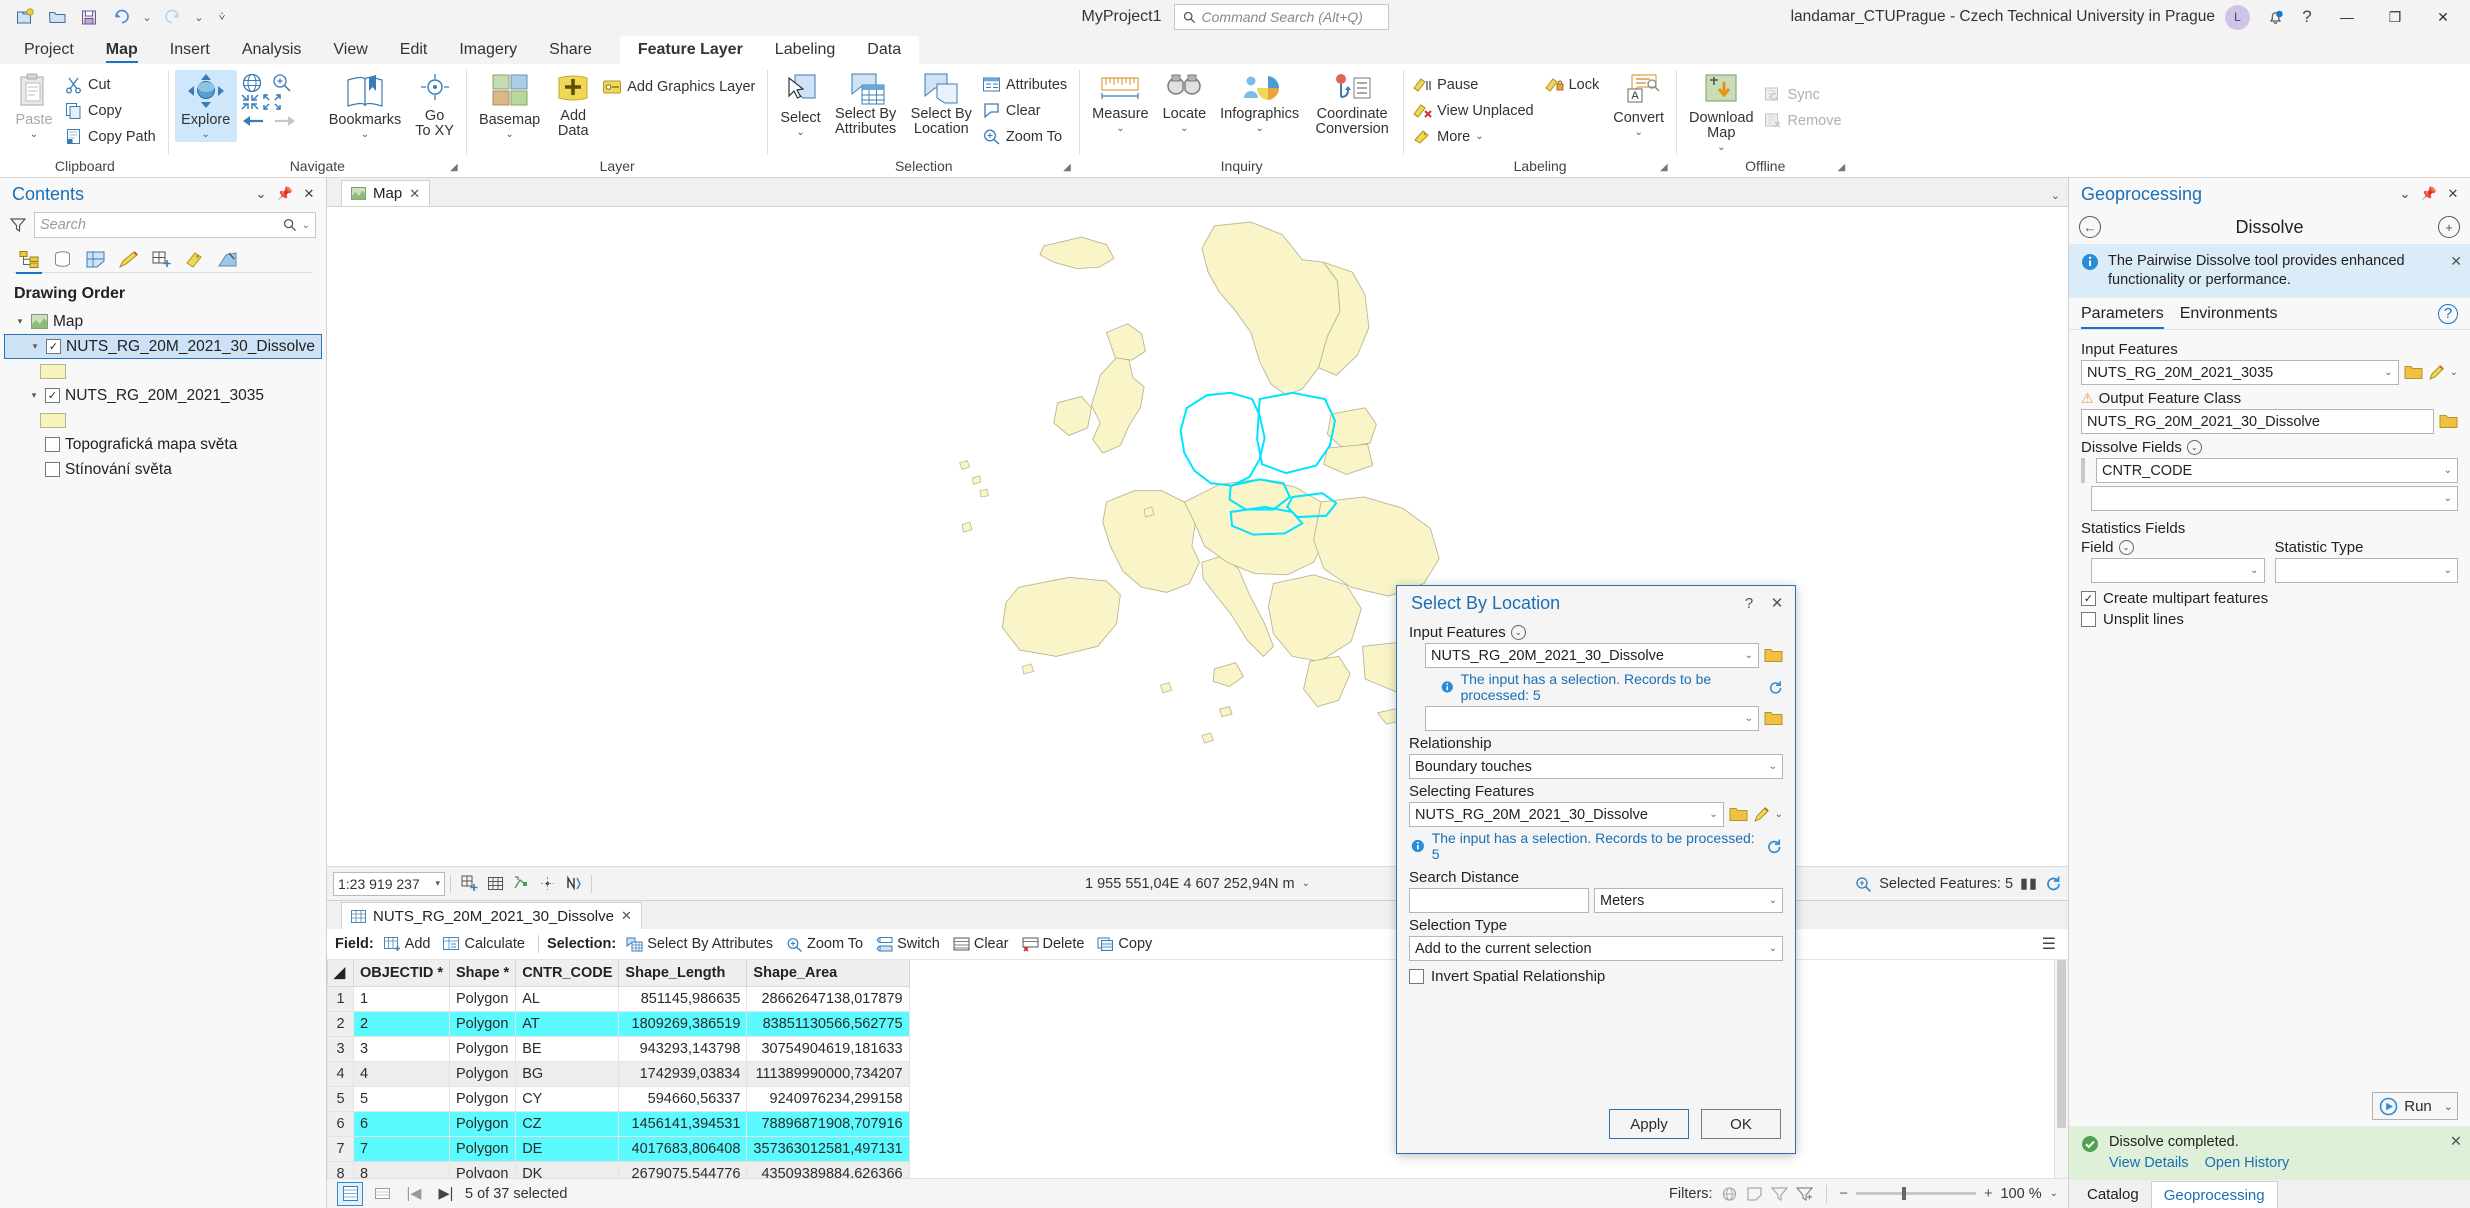 This screenshot has width=2470, height=1208. Describe the element at coordinates (1721, 112) in the screenshot. I see `download-map-button: Download Map ⌄` at that location.